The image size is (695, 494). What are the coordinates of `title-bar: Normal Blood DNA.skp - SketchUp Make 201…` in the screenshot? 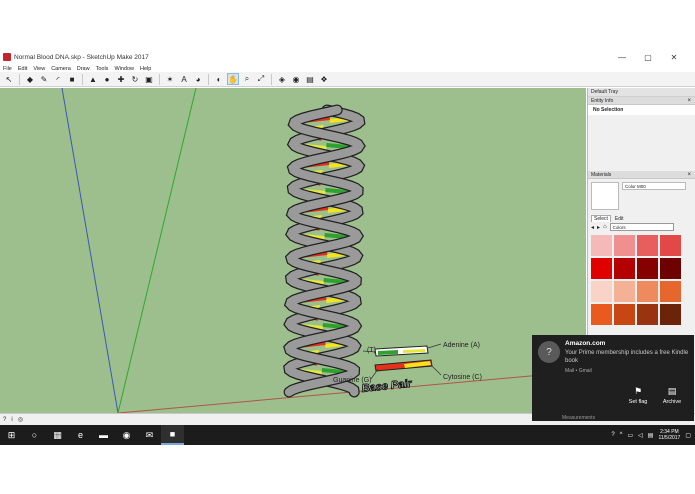 It's located at (347, 57).